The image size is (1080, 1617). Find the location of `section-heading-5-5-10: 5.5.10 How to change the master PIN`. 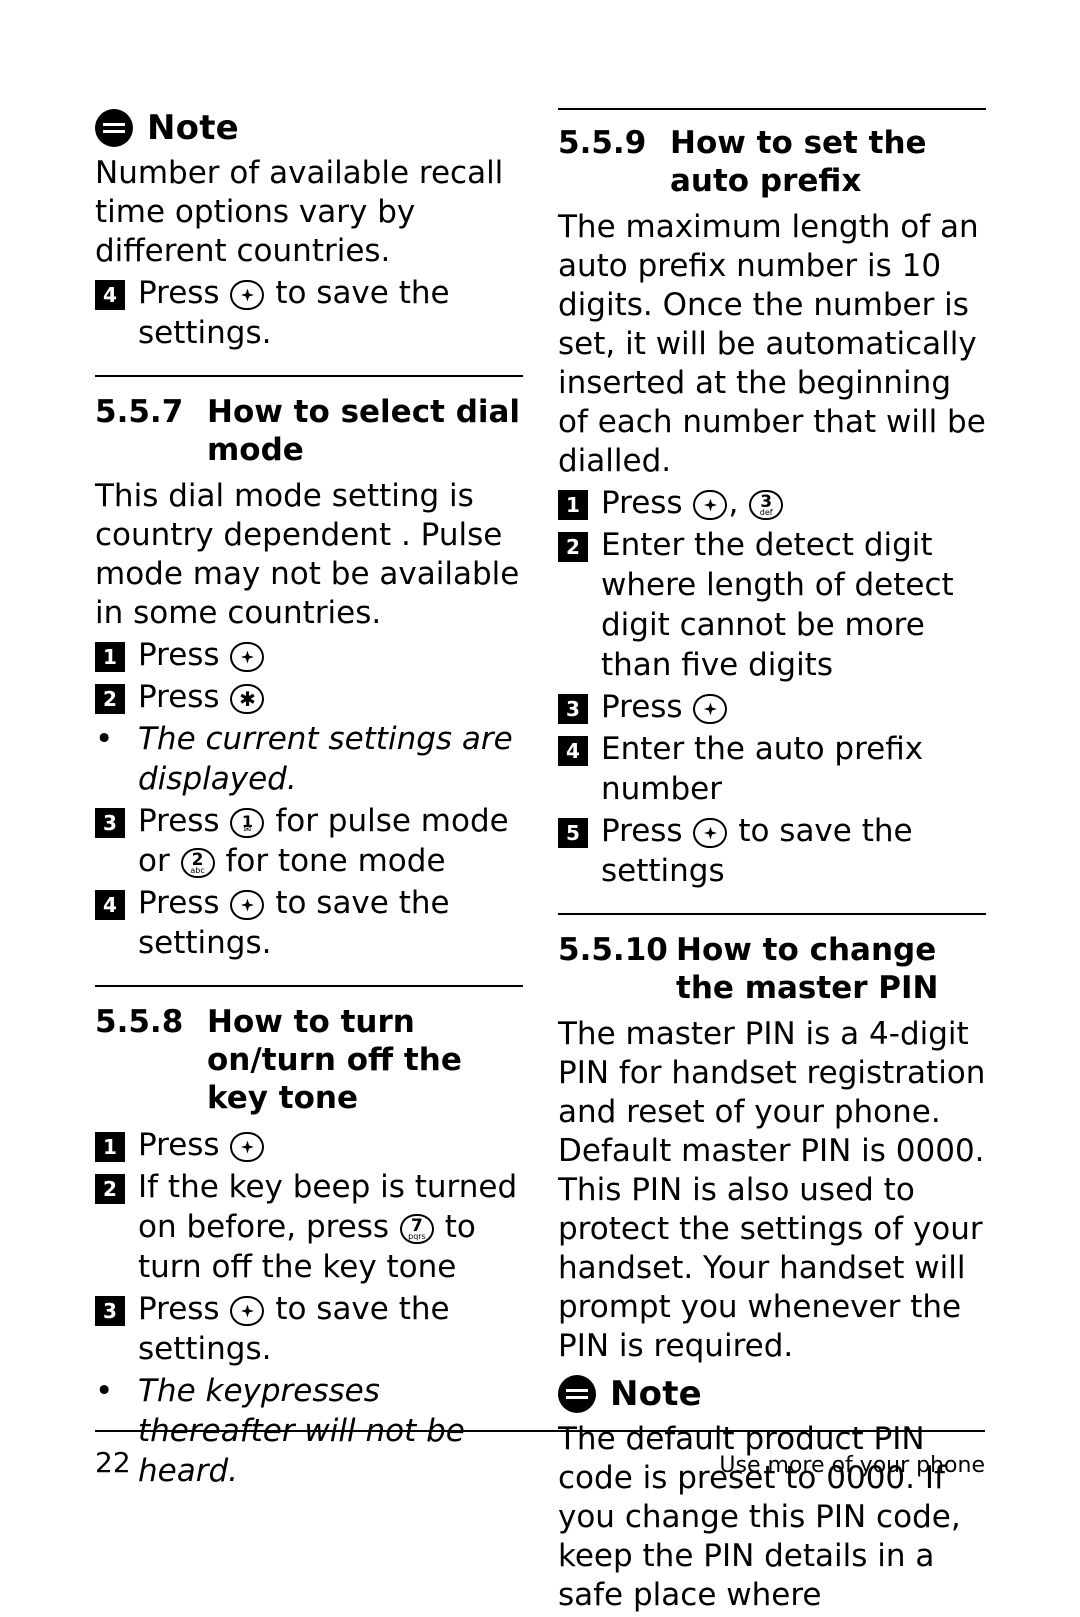

section-heading-5-5-10: 5.5.10 How to change the master PIN is located at coordinates (772, 969).